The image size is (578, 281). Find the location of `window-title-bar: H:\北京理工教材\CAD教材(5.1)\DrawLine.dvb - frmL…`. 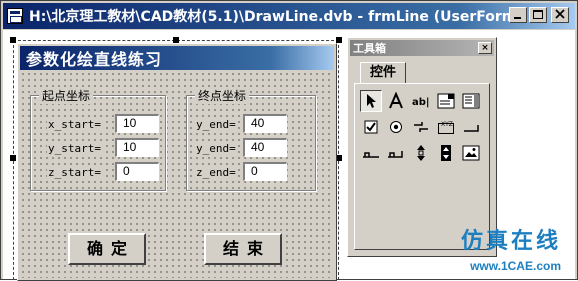

window-title-bar: H:\北京理工教材\CAD教材(5.1)\DrawLine.dvb - frmL… is located at coordinates (289, 16).